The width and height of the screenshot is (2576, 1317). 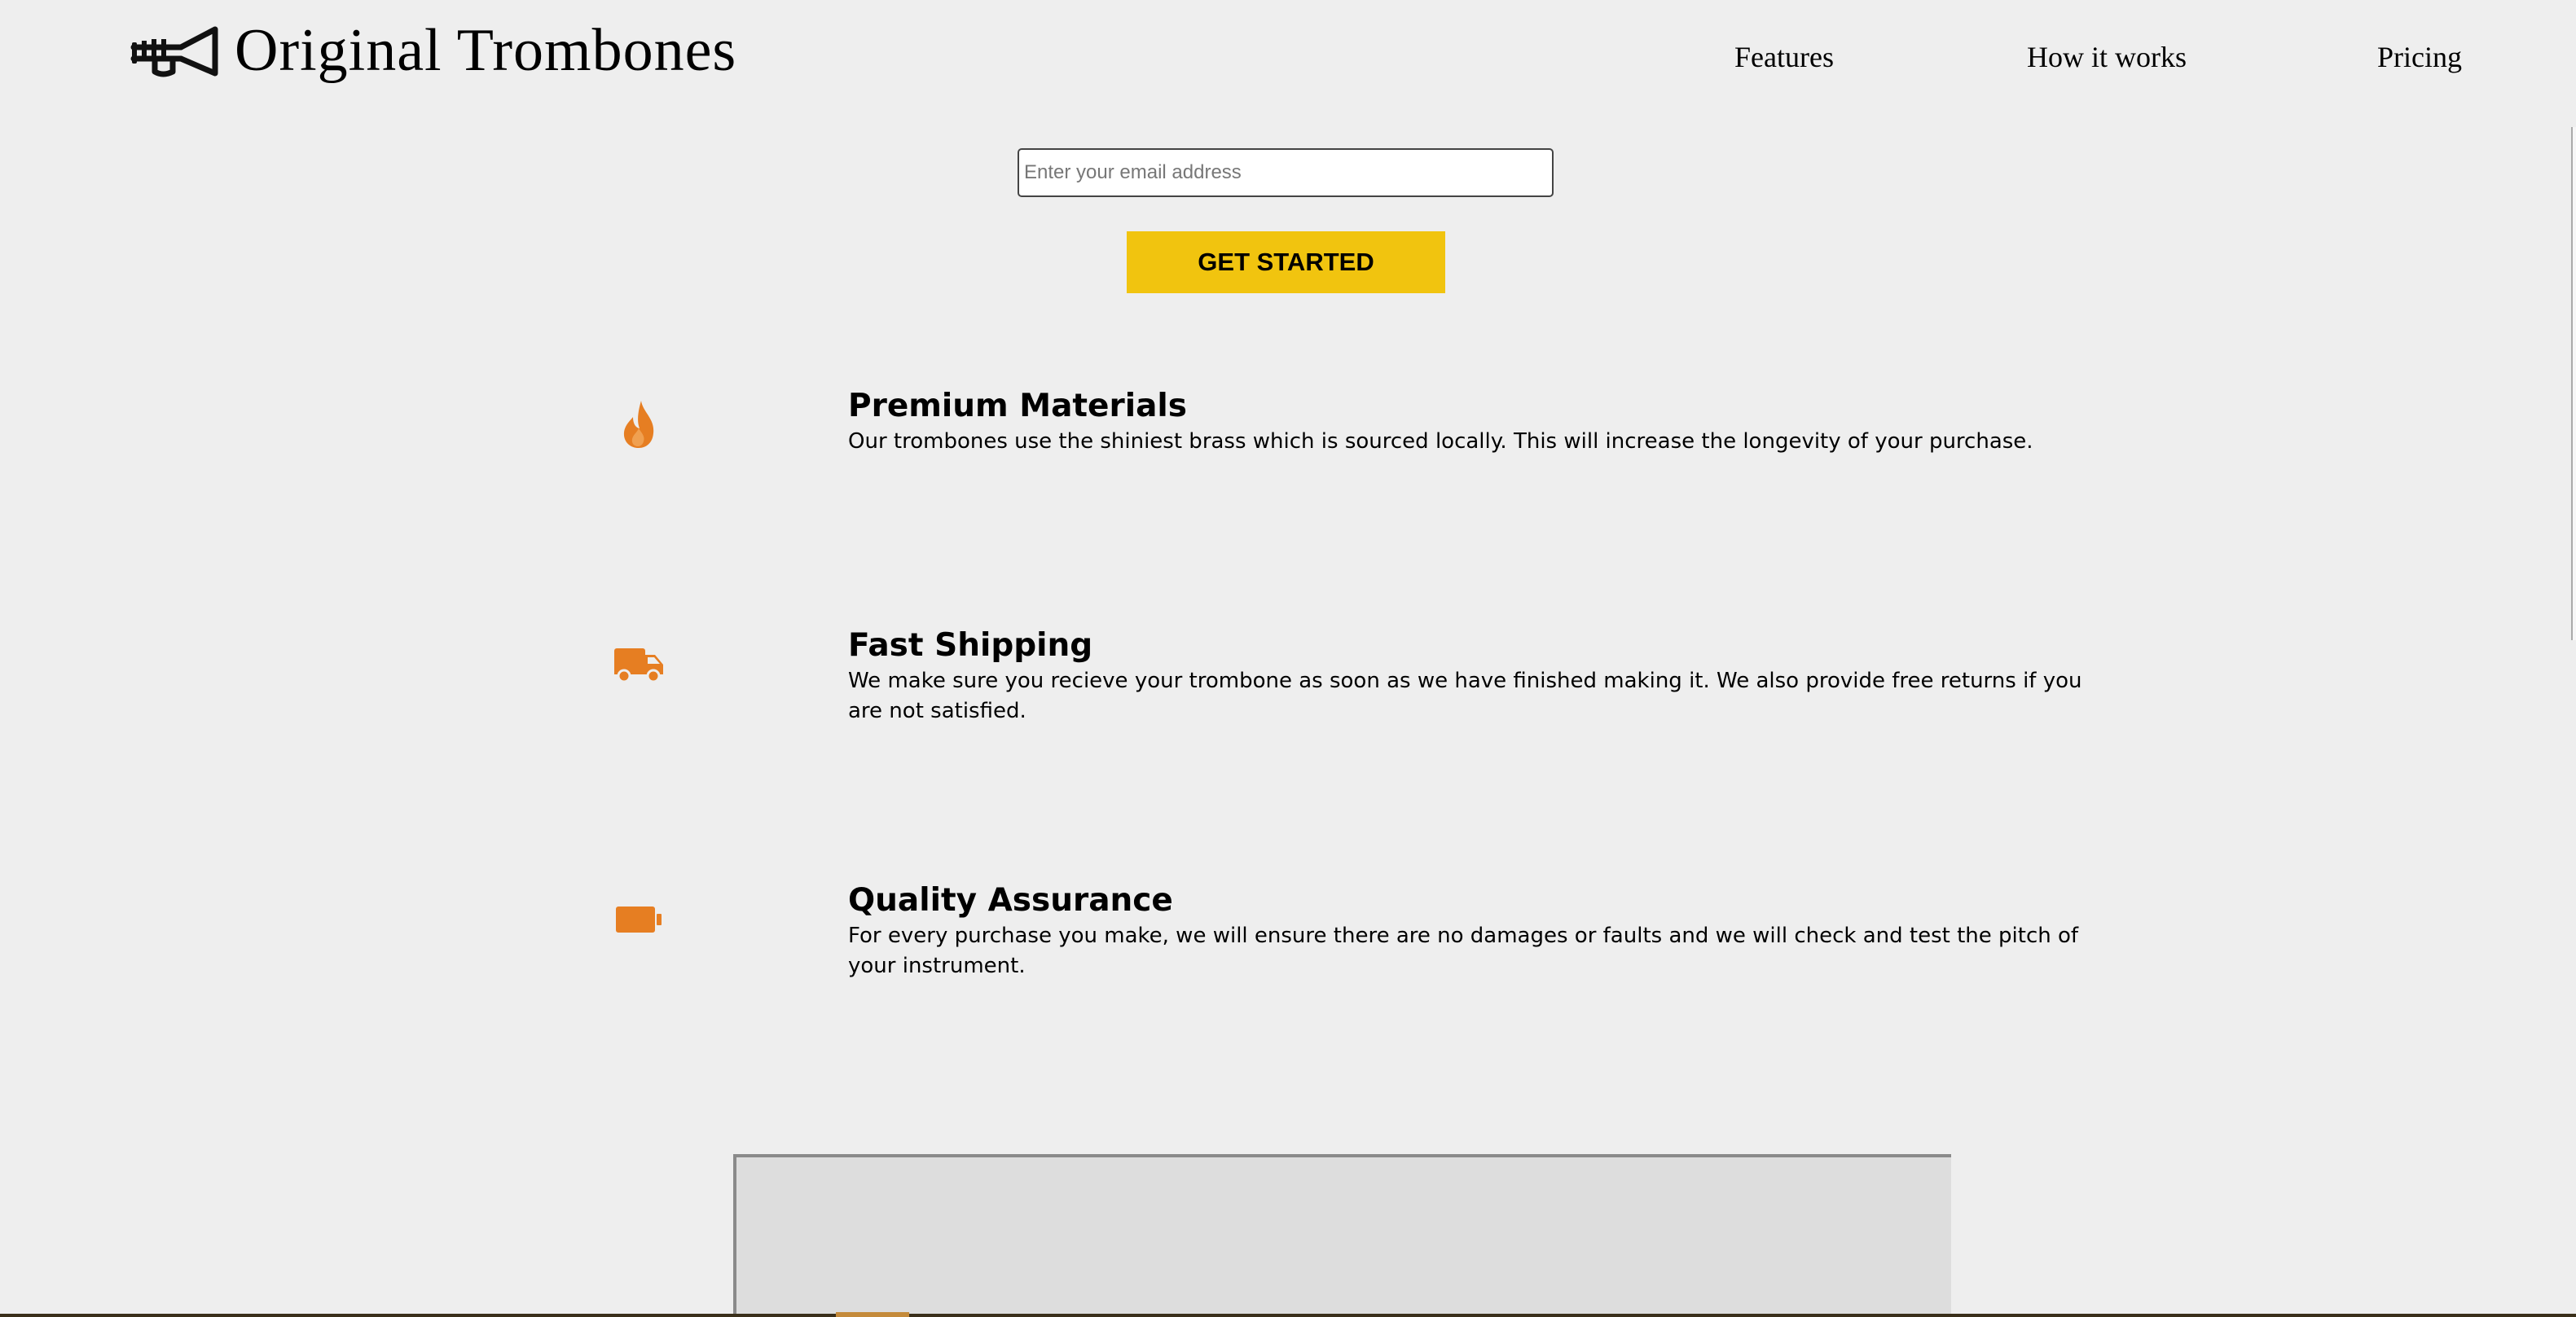 What do you see at coordinates (970, 645) in the screenshot?
I see `feature-title: Fast Shipping` at bounding box center [970, 645].